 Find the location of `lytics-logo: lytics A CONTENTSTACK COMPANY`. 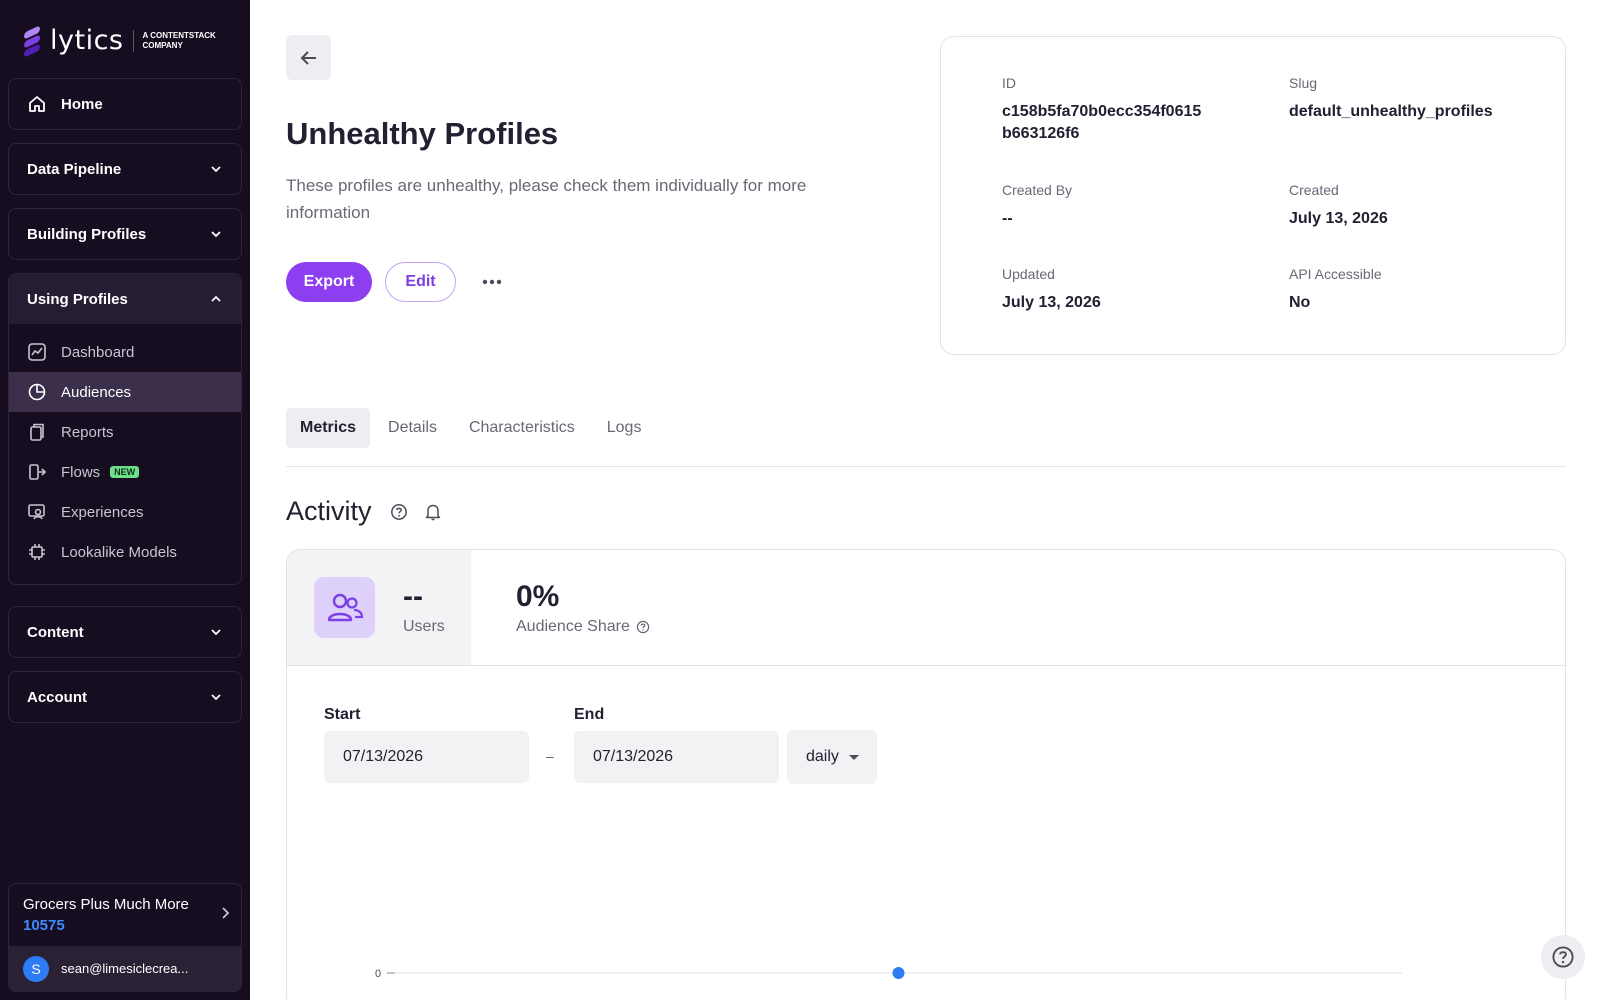

lytics-logo: lytics A CONTENTSTACK COMPANY is located at coordinates (122, 41).